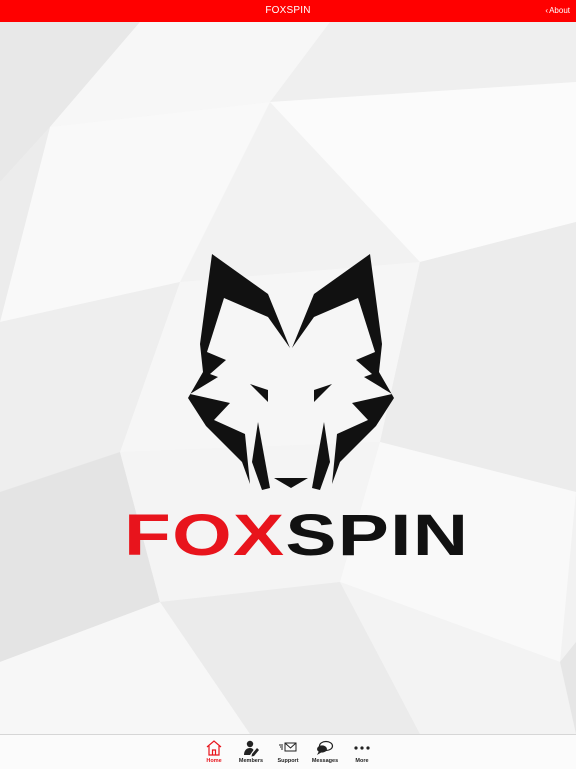  Describe the element at coordinates (251, 748) in the screenshot. I see `members-icon` at that location.